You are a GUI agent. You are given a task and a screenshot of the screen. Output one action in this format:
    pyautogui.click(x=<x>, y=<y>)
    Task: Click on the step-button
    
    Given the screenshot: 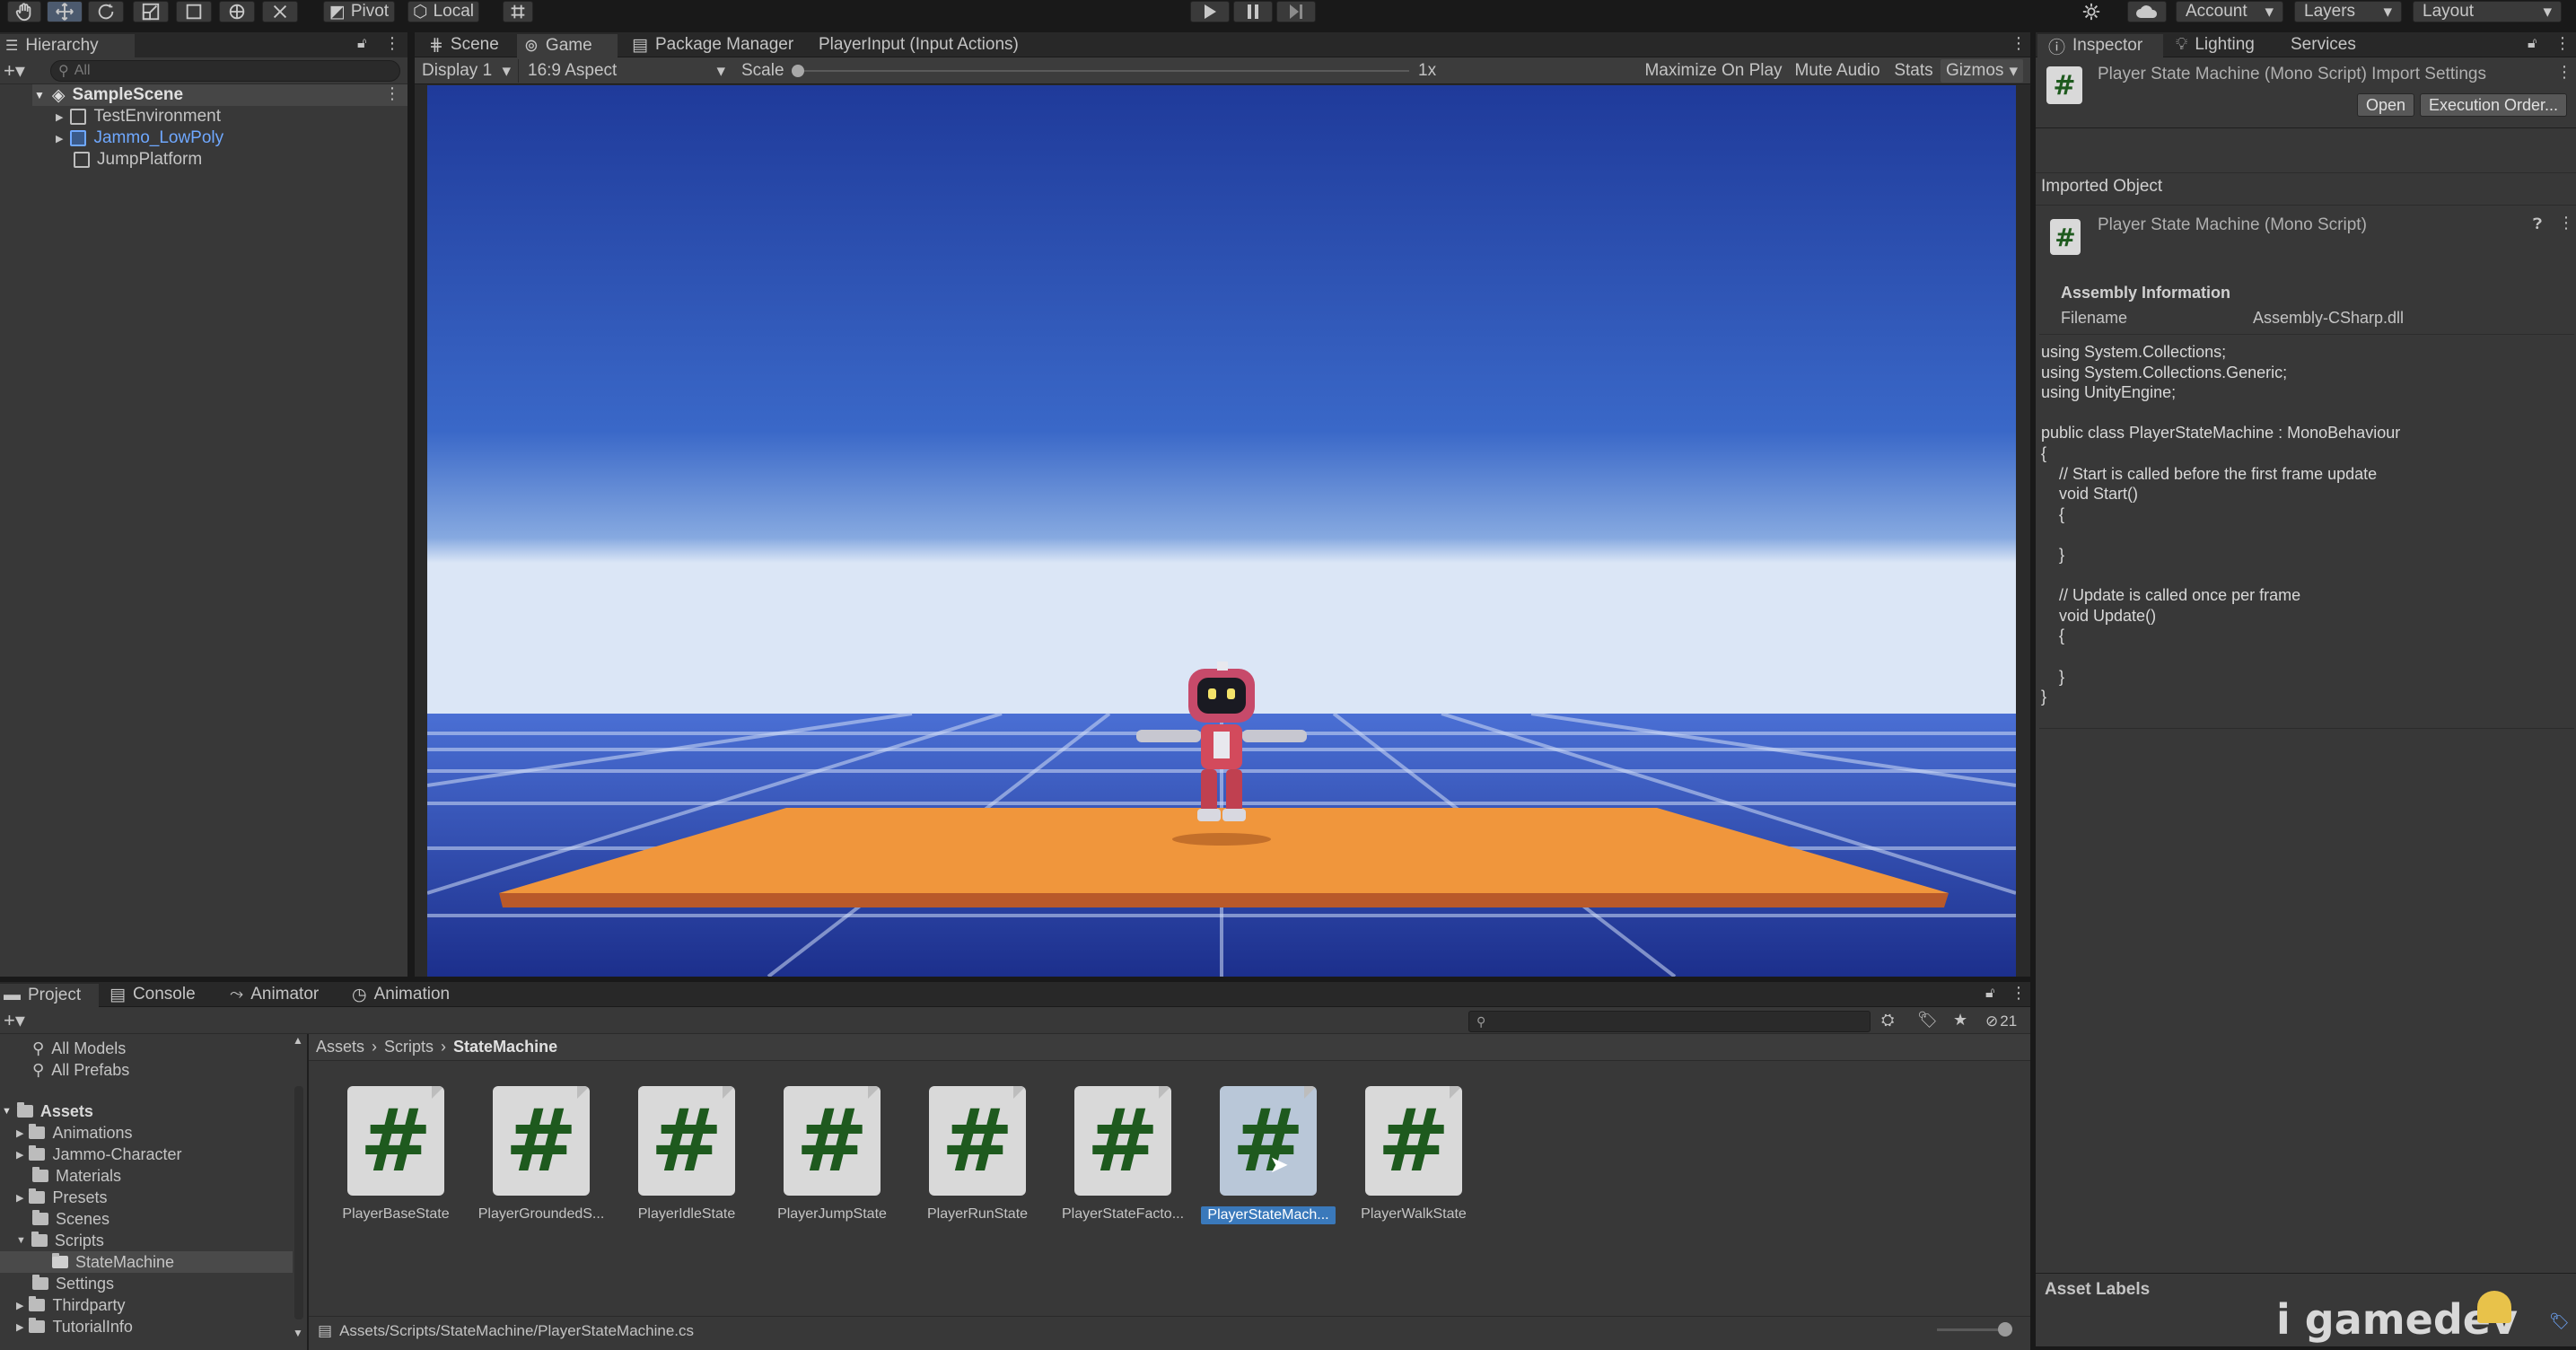 What is the action you would take?
    pyautogui.click(x=1296, y=11)
    